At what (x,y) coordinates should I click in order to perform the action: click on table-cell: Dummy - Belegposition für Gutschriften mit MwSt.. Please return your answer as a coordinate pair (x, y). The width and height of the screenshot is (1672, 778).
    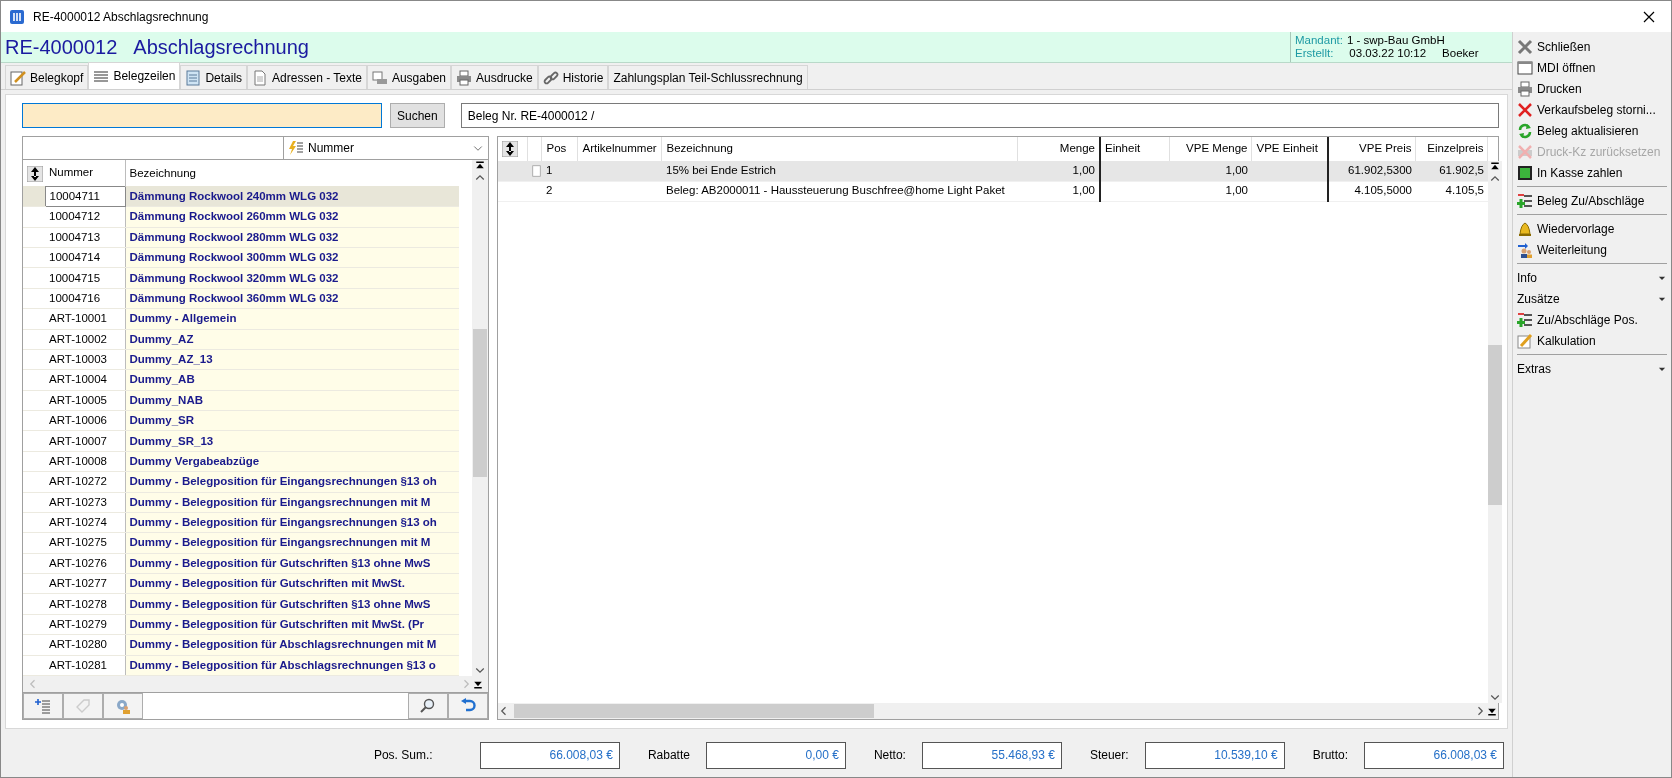
    Looking at the image, I should click on (292, 583).